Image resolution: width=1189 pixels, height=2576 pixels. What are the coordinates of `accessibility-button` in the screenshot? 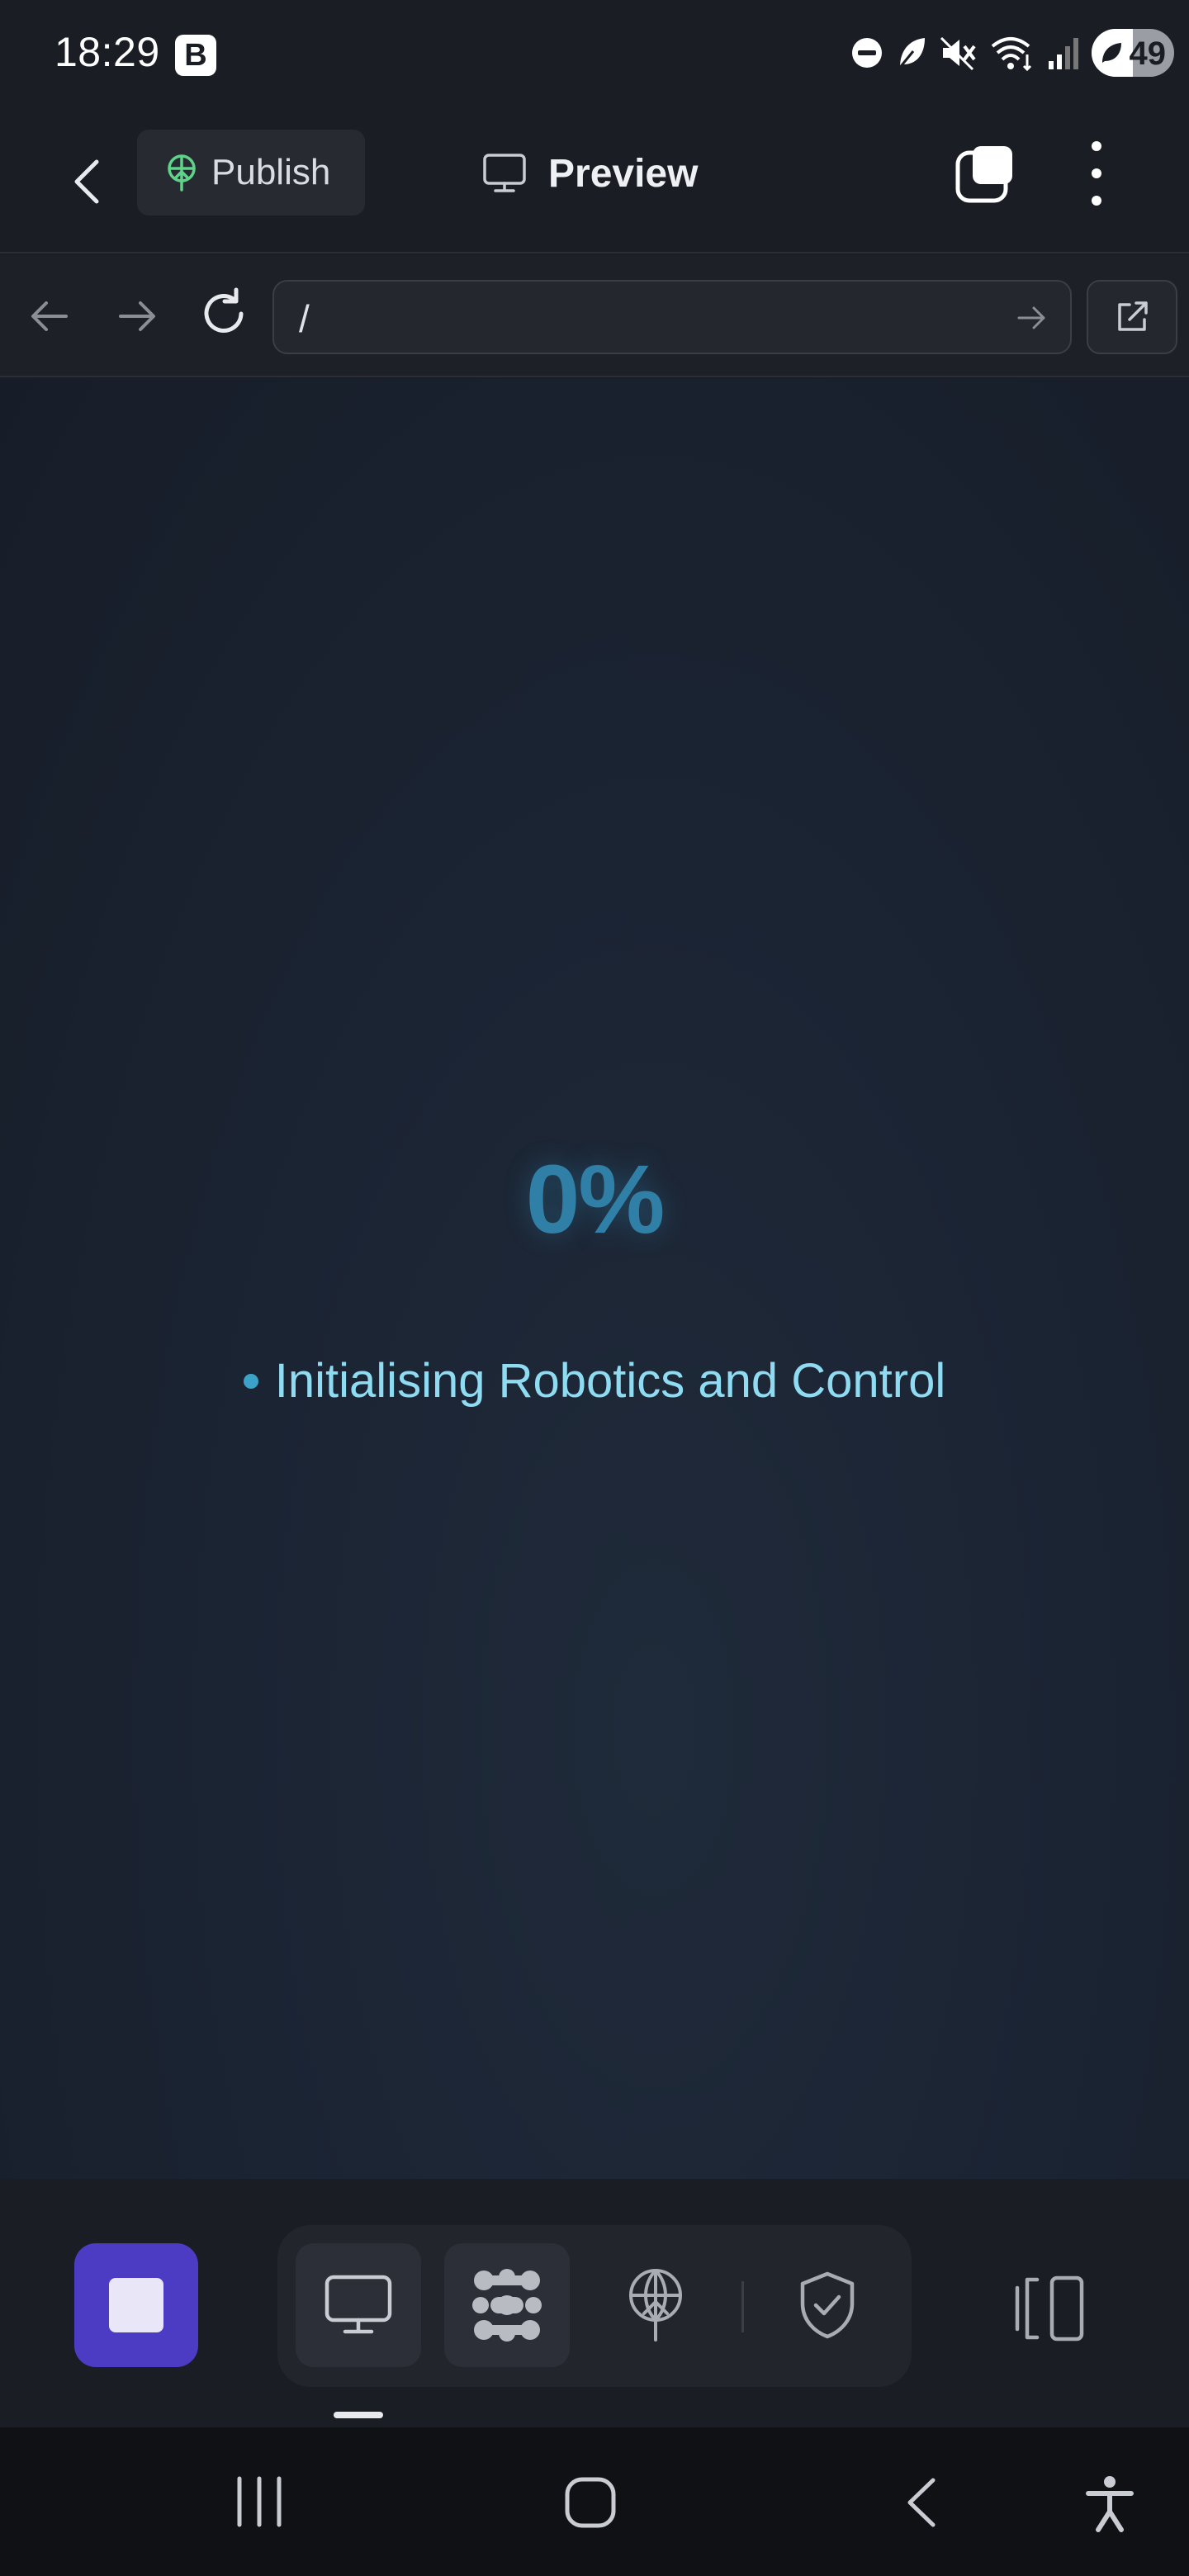 It's located at (1109, 2506).